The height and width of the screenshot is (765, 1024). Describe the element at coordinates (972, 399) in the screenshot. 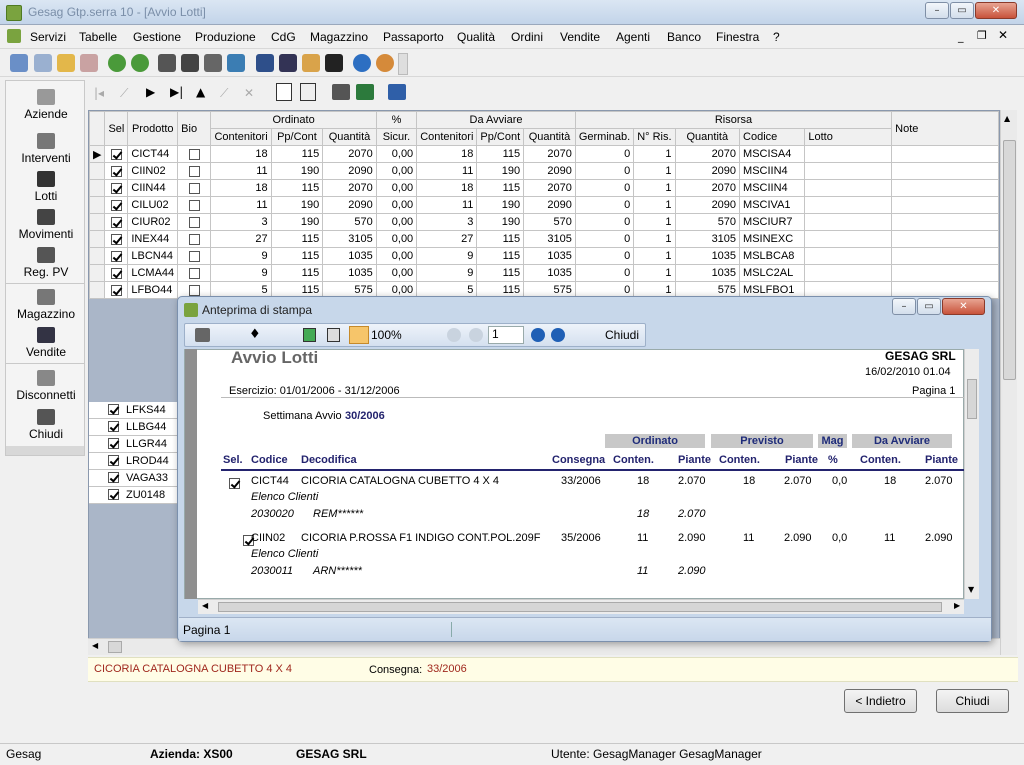

I see `preview-scroll-thumb` at that location.